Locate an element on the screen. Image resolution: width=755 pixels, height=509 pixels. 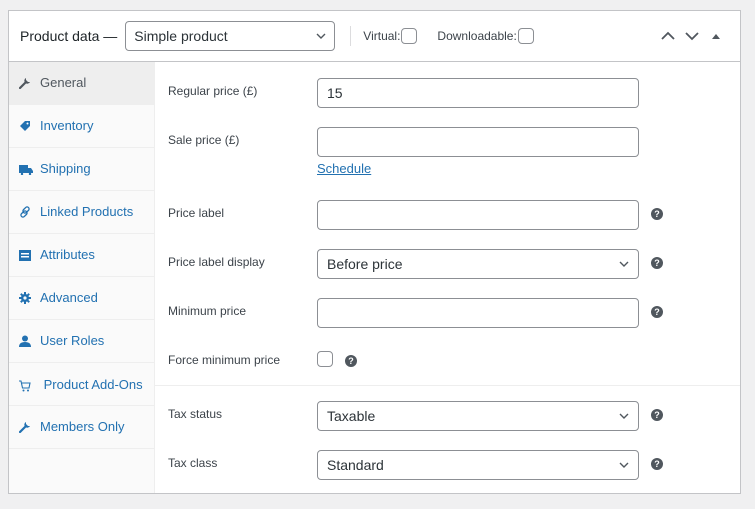
tab-label: User Roles is located at coordinates (72, 340).